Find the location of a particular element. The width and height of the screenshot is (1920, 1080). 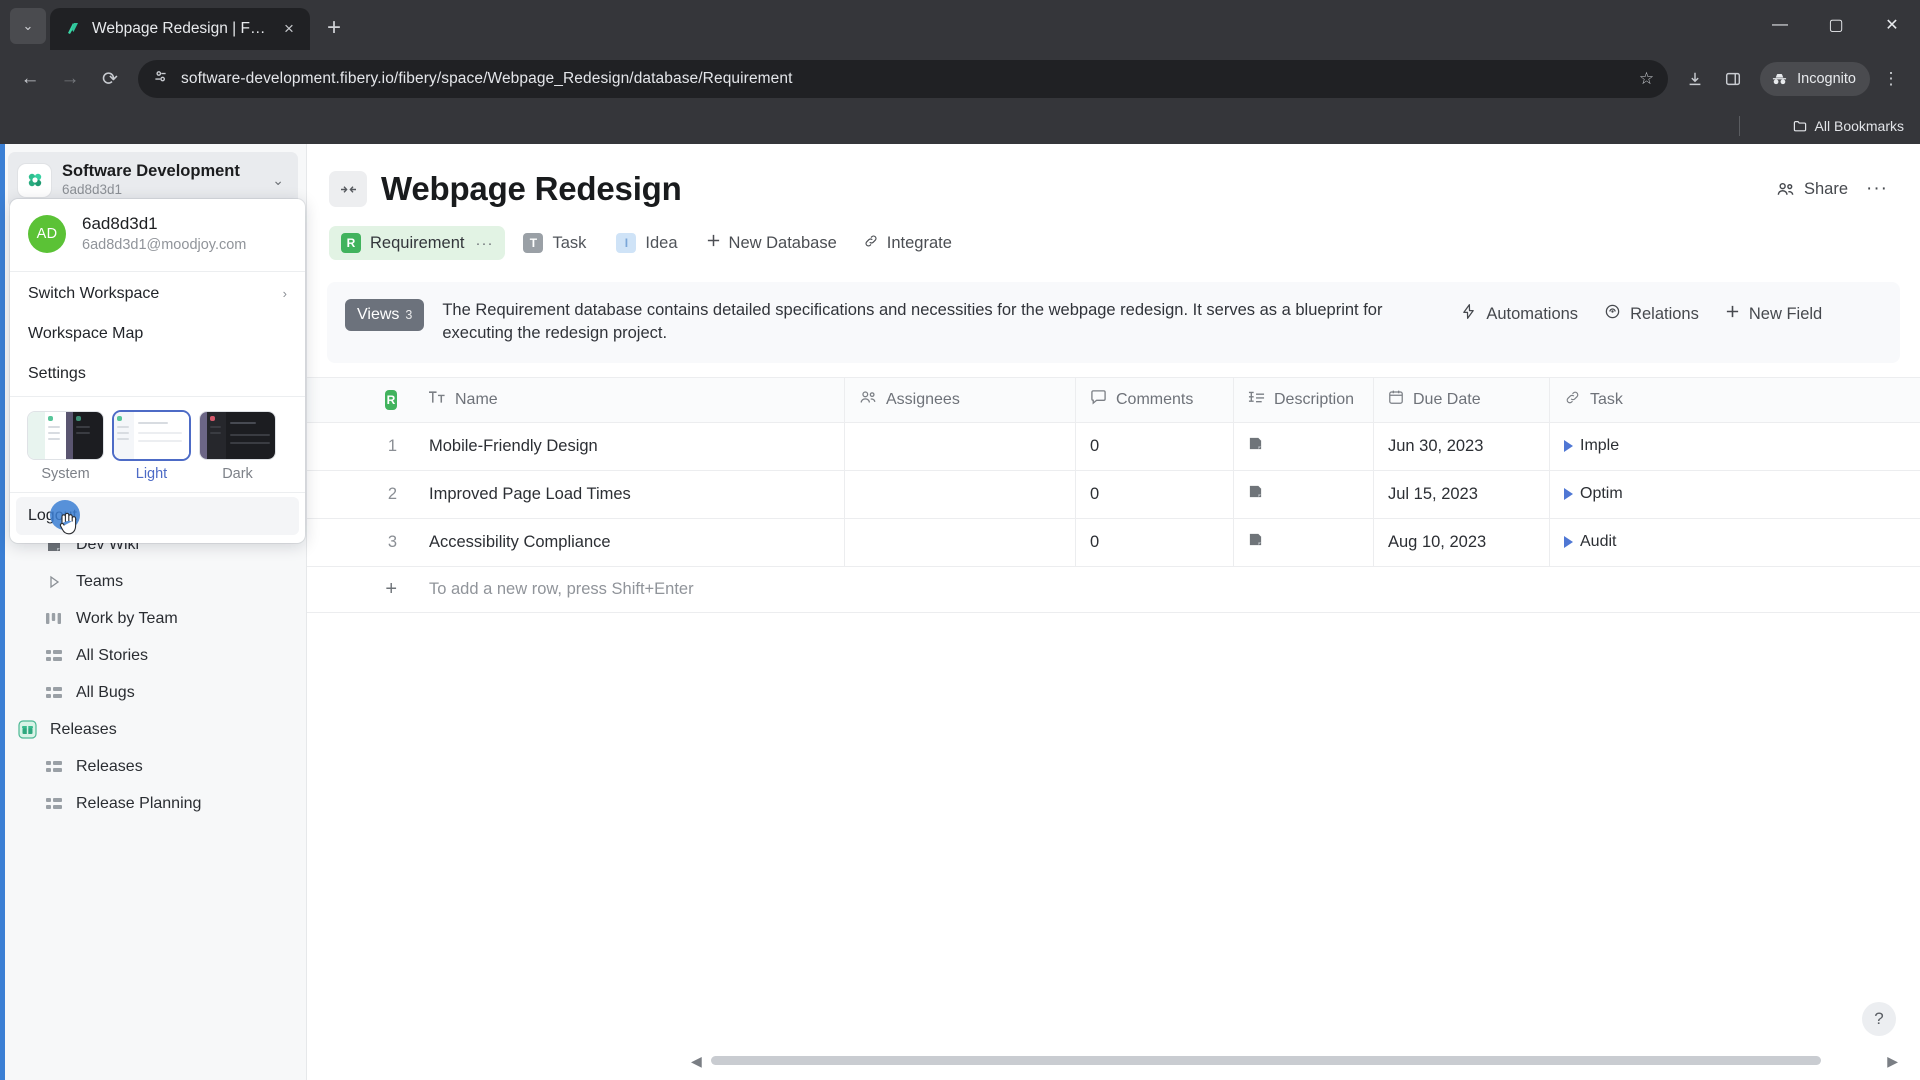

cell-name: Improved Page Load Times is located at coordinates (630, 494).